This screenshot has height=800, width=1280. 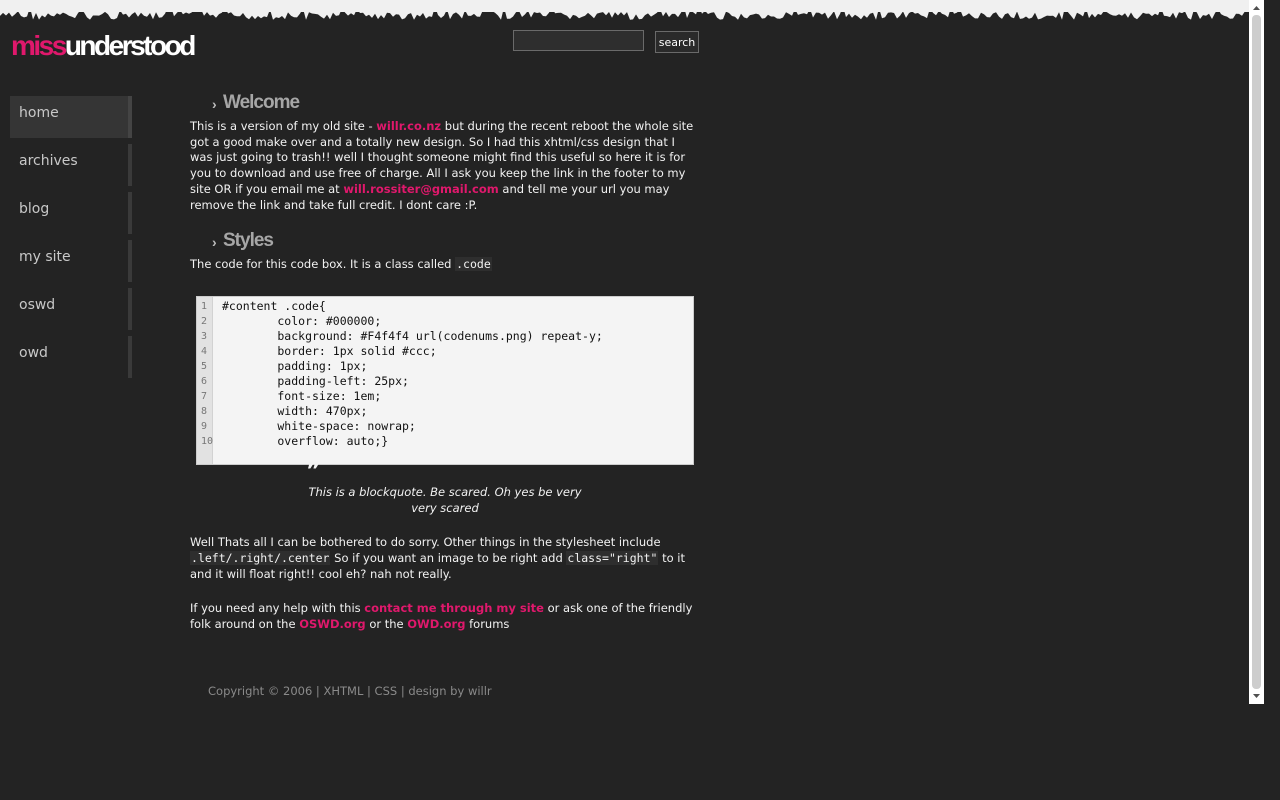 I want to click on grunge-header-strip, so click(x=624, y=10).